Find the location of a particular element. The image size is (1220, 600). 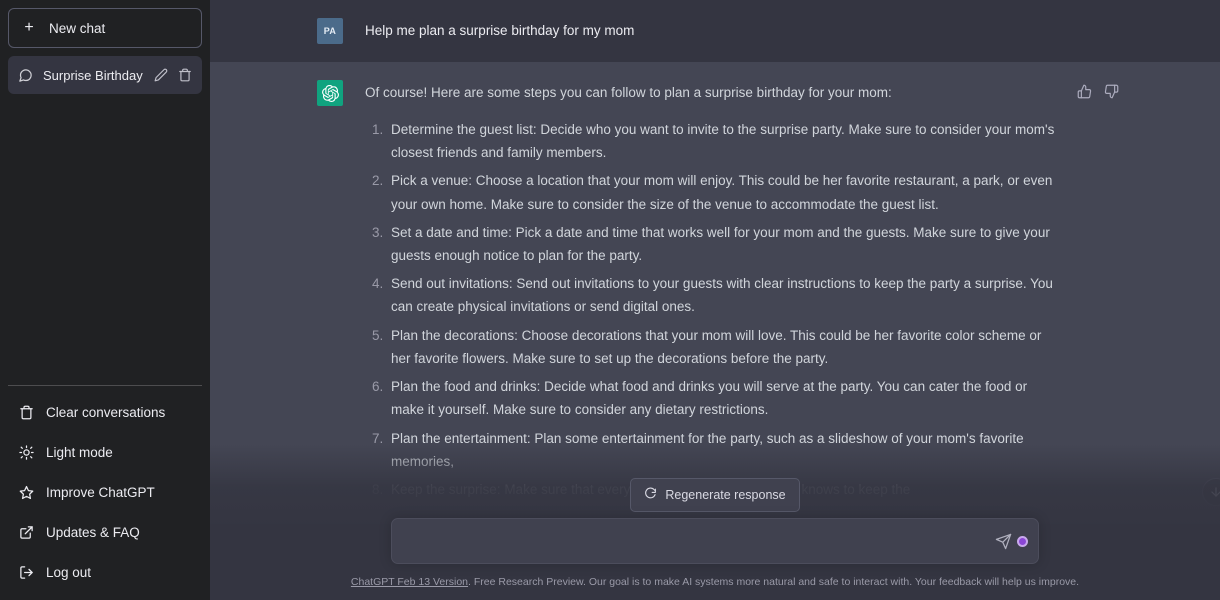

conversation-list: Surprise Birthday Planni is located at coordinates (105, 75).